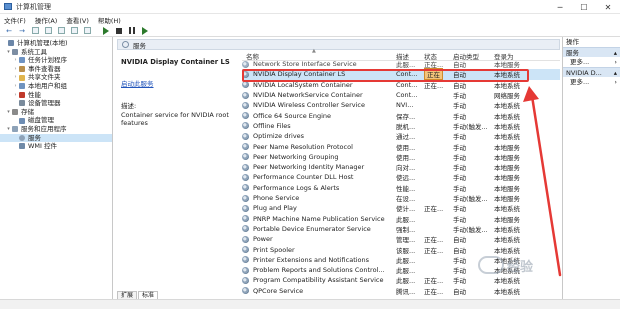 The height and width of the screenshot is (309, 620). I want to click on watermark: 经验, so click(519, 265).